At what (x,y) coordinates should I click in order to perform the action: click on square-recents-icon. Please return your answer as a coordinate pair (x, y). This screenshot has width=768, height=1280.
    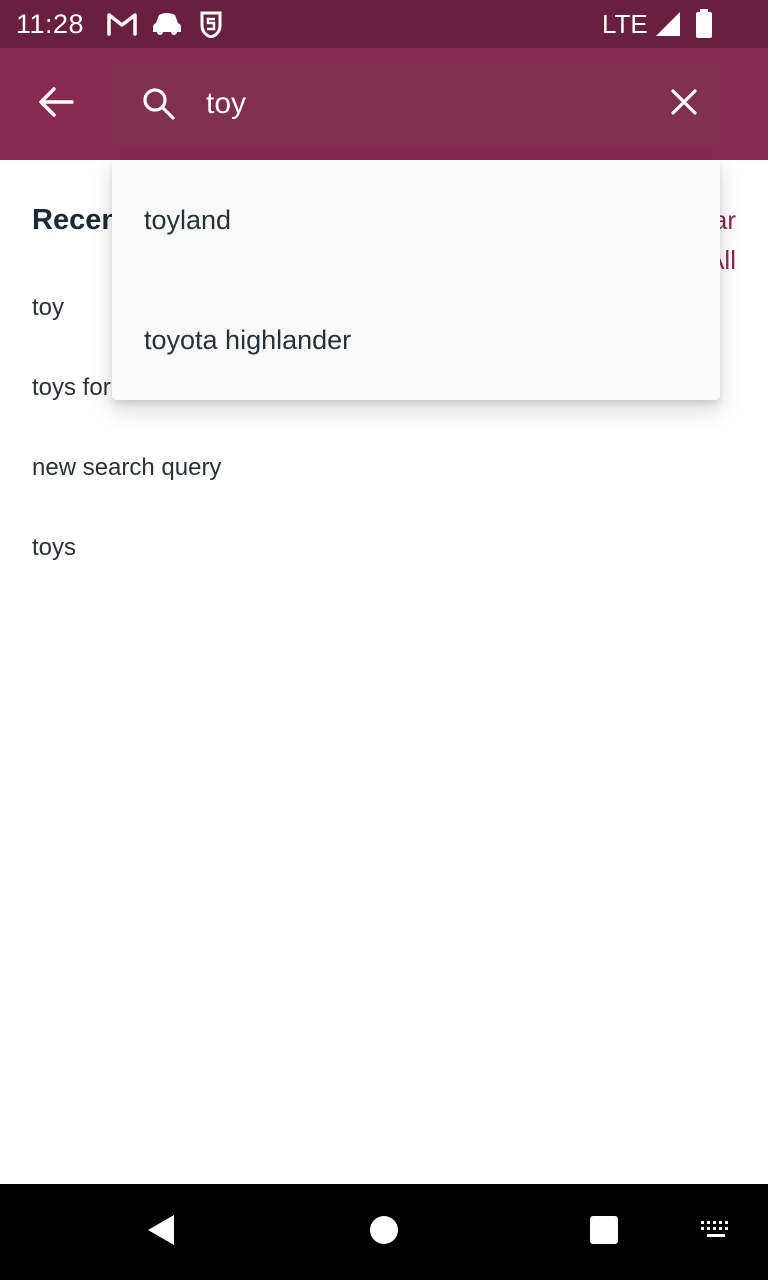
    Looking at the image, I should click on (604, 1232).